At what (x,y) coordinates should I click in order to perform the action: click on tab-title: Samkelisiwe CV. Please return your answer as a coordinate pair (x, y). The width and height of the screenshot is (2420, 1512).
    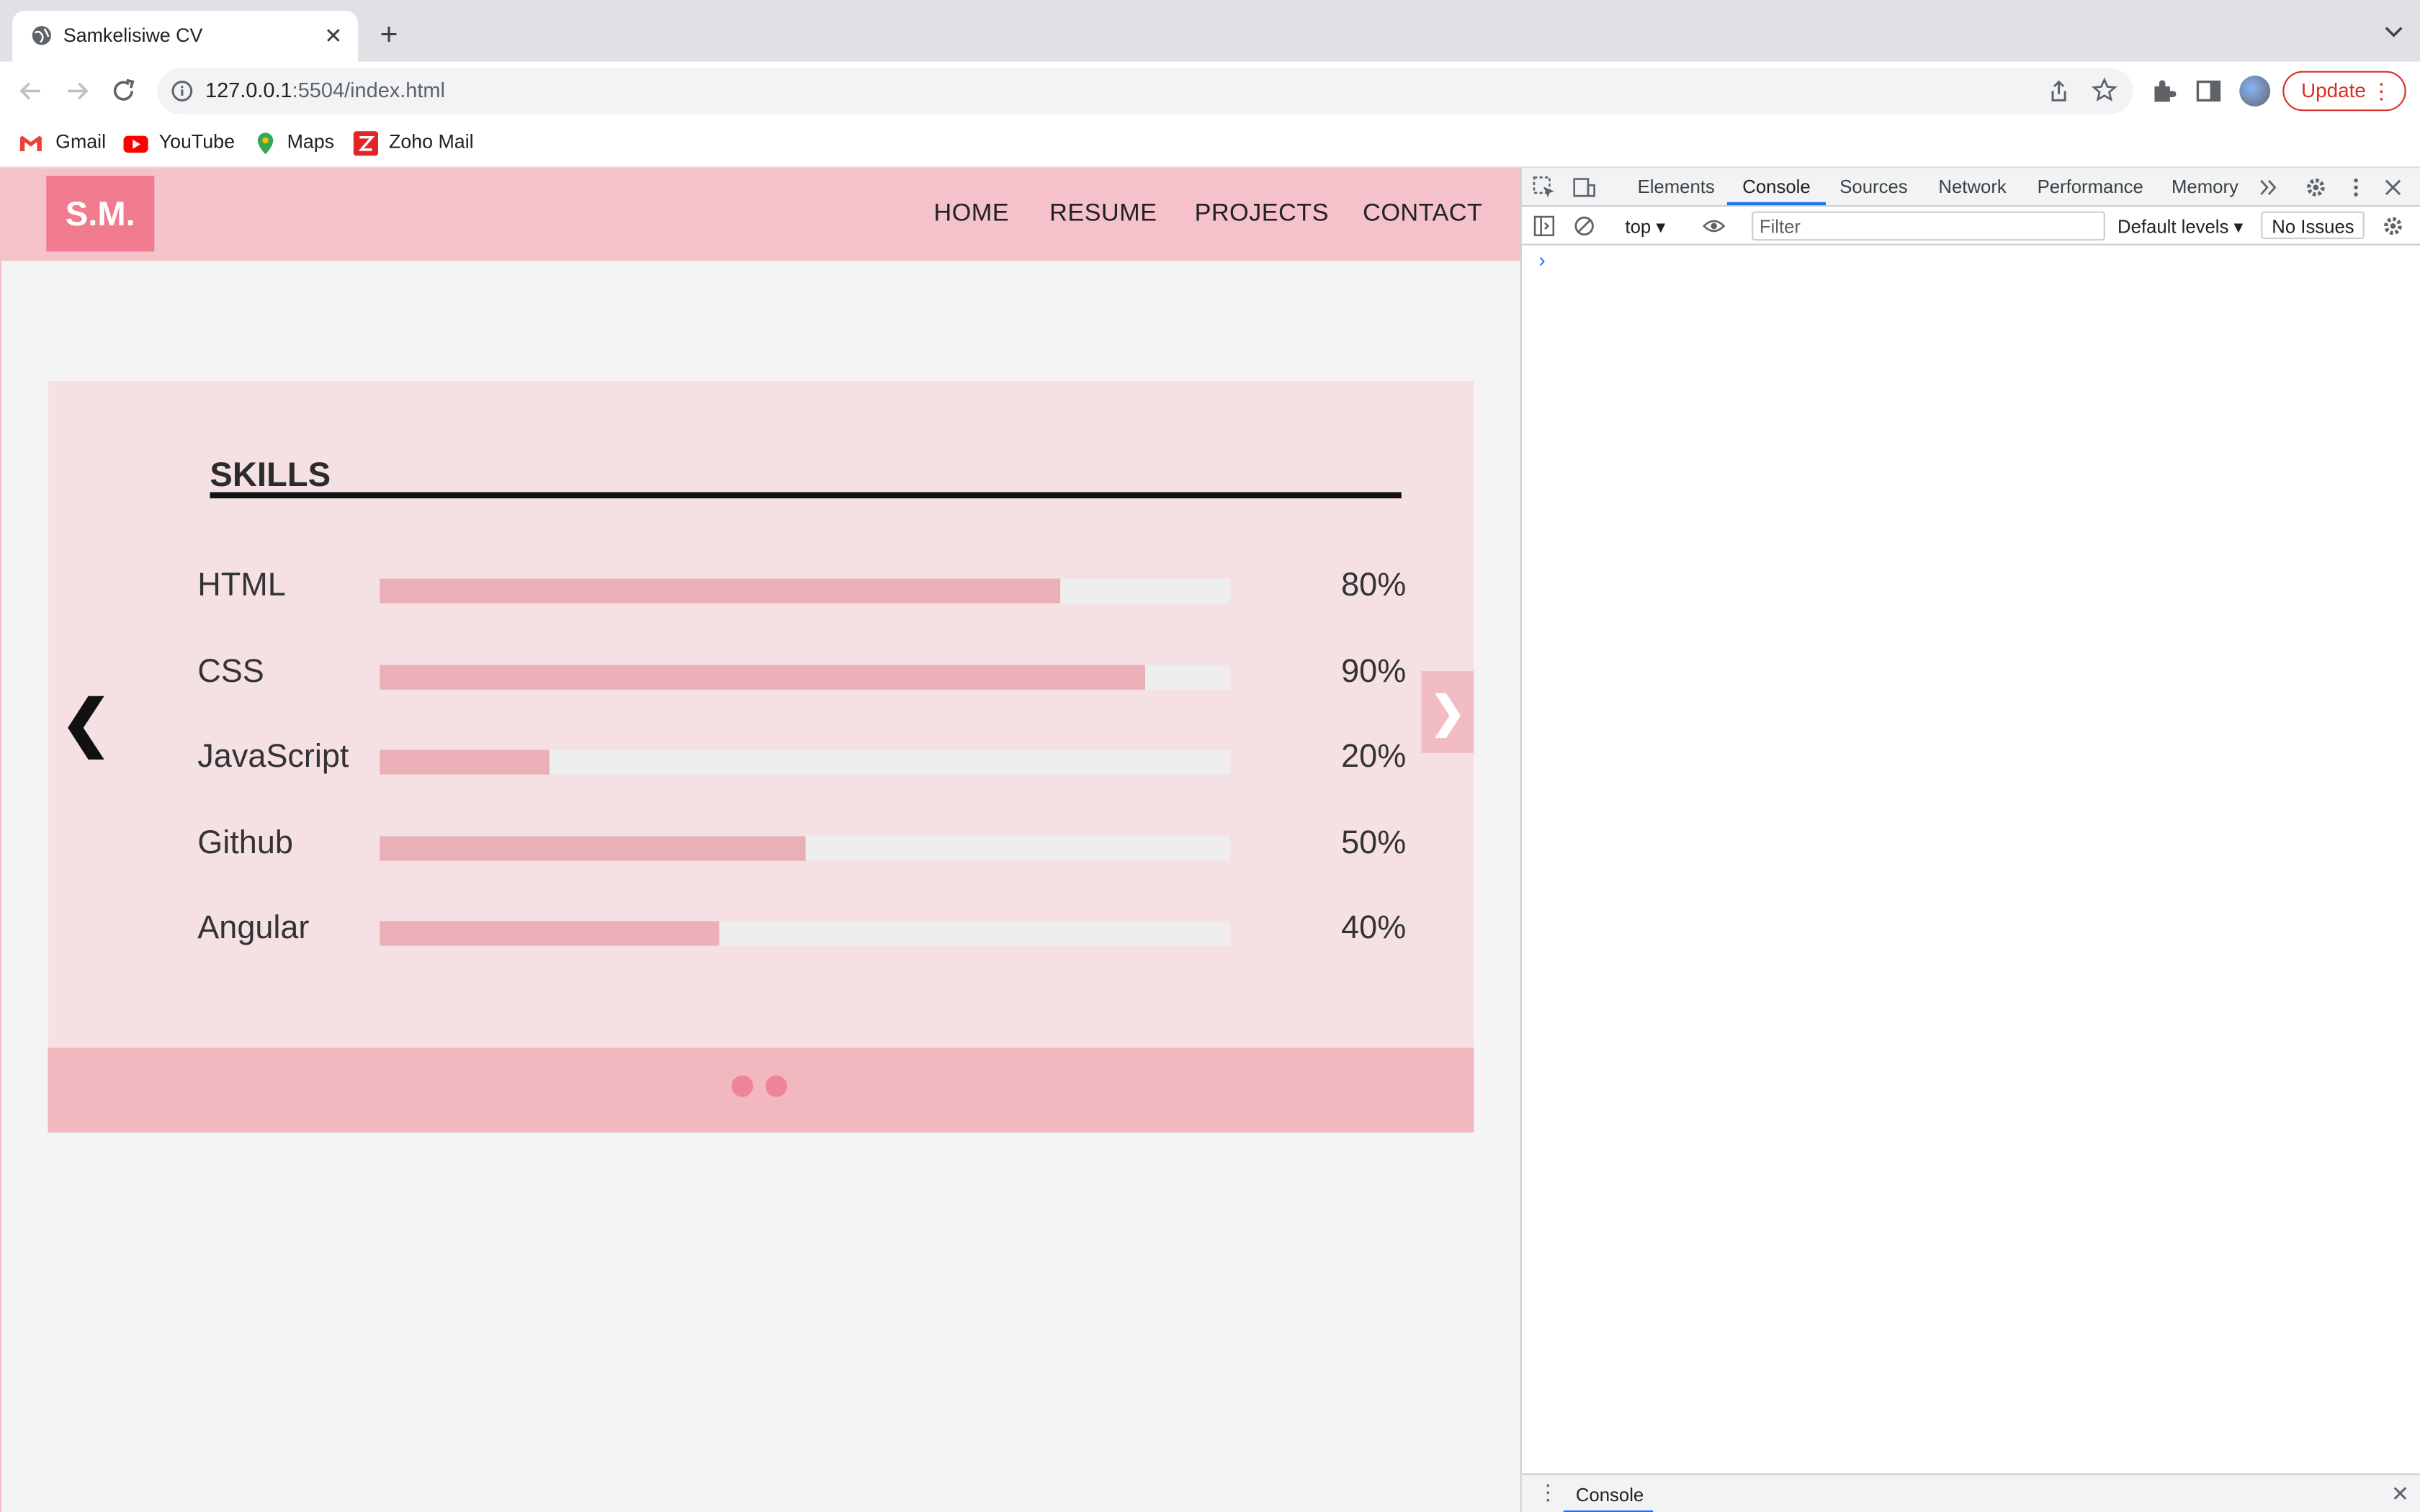
    Looking at the image, I should click on (133, 35).